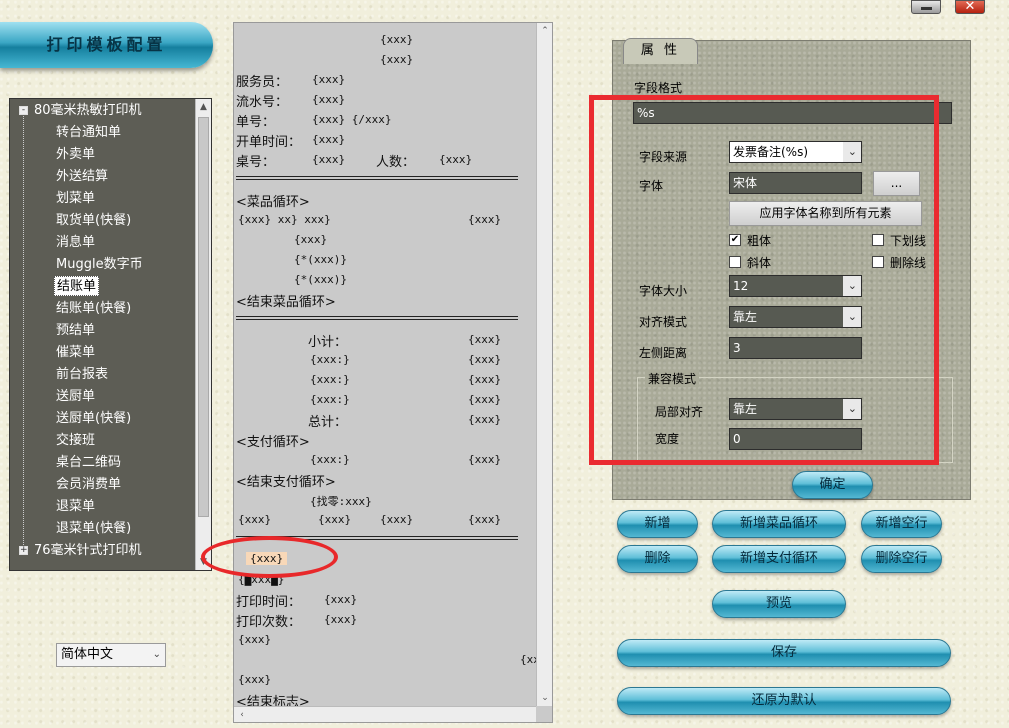  Describe the element at coordinates (779, 524) in the screenshot. I see `add-dish-loop-button: 新增菜品循环` at that location.